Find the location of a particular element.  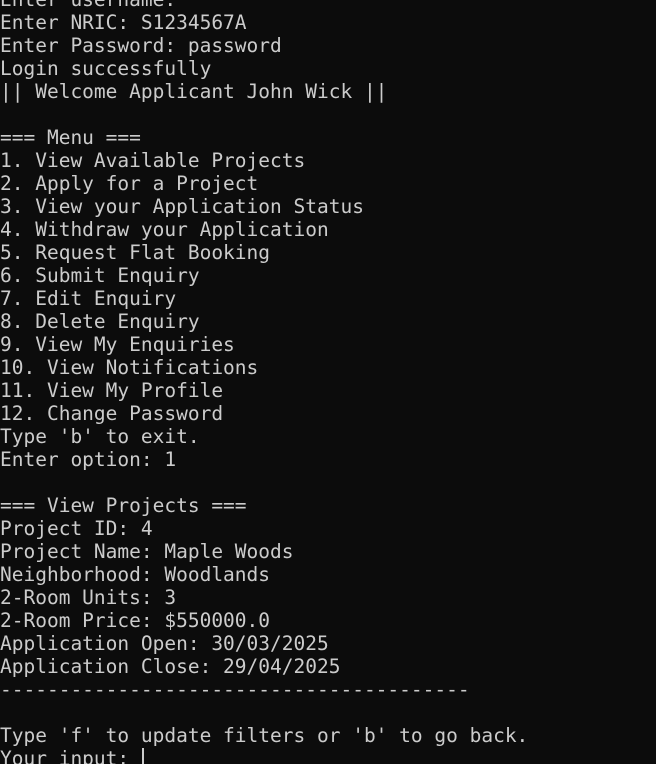

terminal-line: Application Close: 29/04/2025 is located at coordinates (170, 666).